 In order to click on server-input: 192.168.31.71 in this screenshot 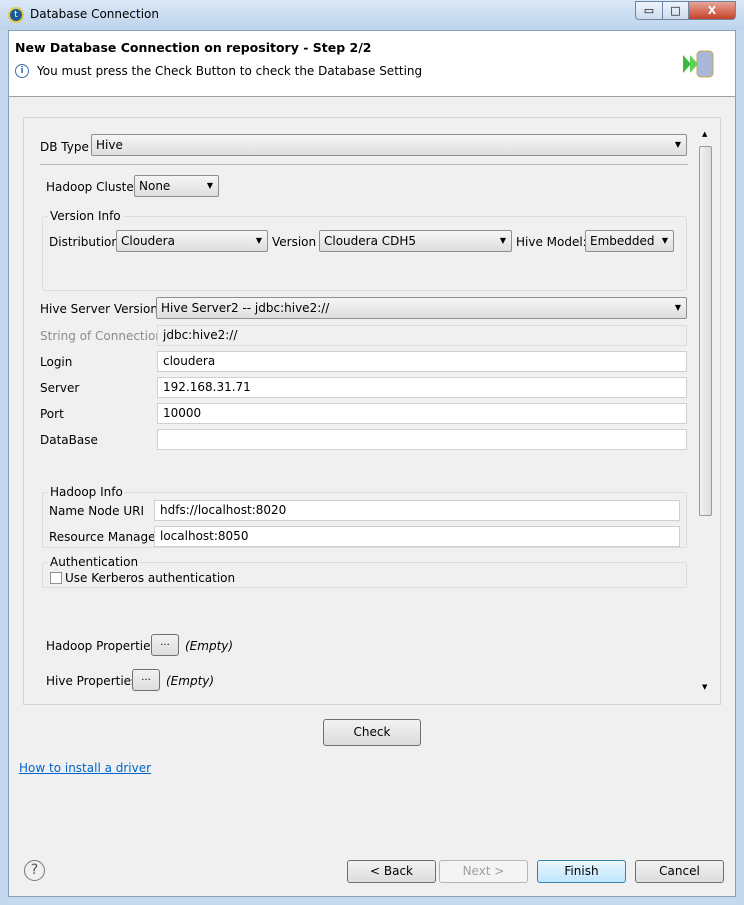, I will do `click(422, 387)`.